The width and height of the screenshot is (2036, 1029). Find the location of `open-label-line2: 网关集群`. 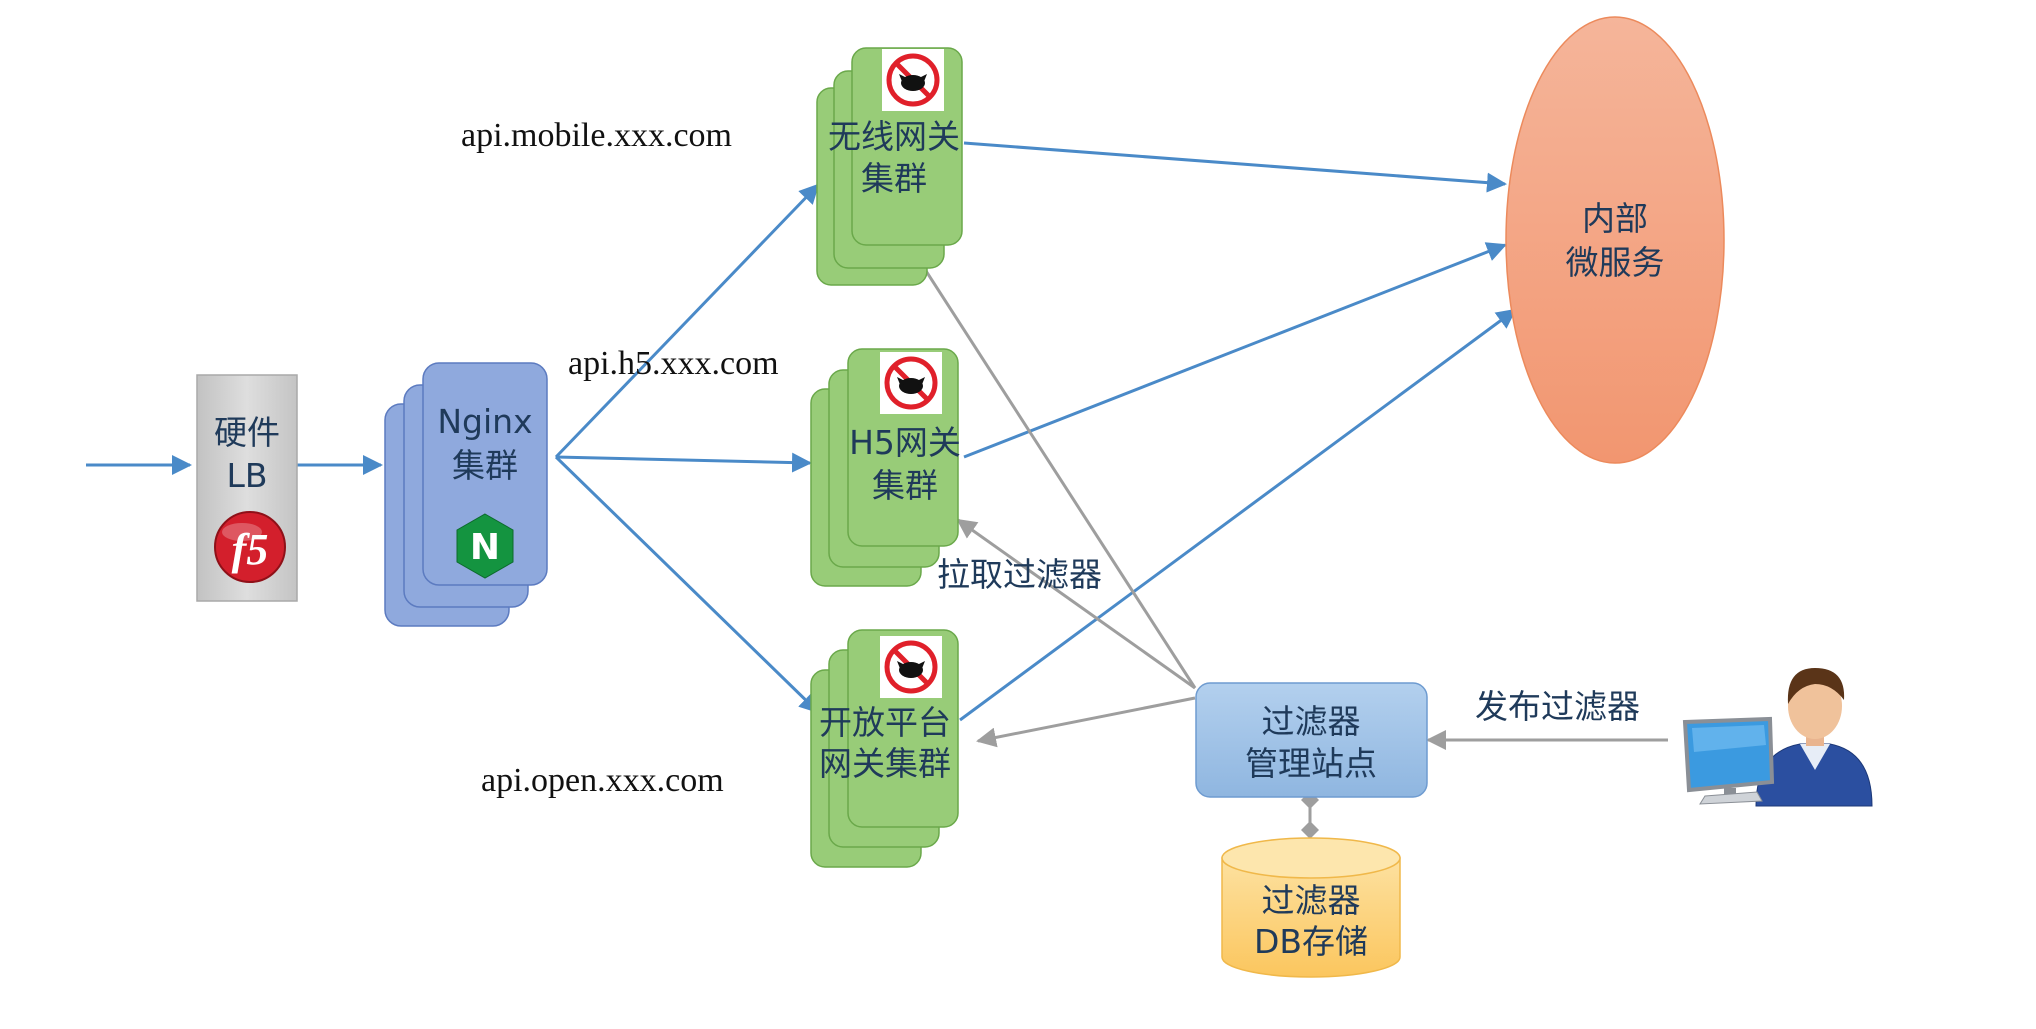

open-label-line2: 网关集群 is located at coordinates (885, 763).